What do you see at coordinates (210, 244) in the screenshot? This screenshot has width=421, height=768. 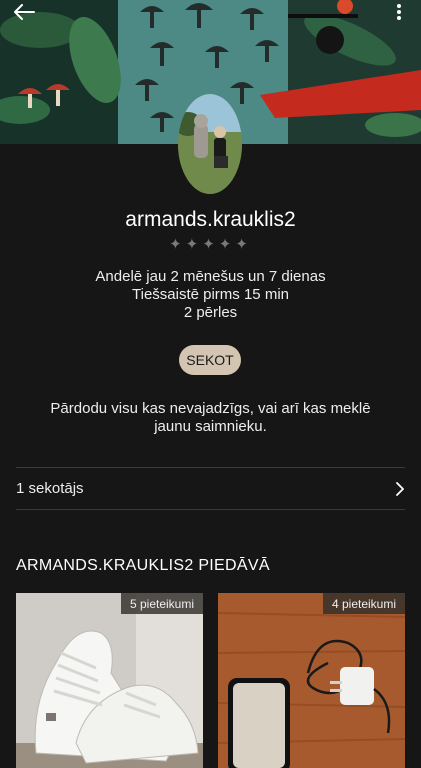 I see `rating-stars: ✦✦✦✦✦` at bounding box center [210, 244].